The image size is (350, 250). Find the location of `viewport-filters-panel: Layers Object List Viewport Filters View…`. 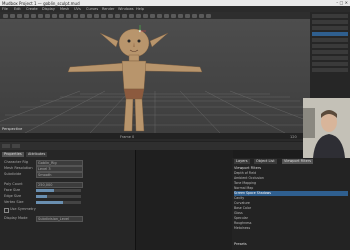

viewport-filters-panel: Layers Object List Viewport Filters View… is located at coordinates (291, 204).